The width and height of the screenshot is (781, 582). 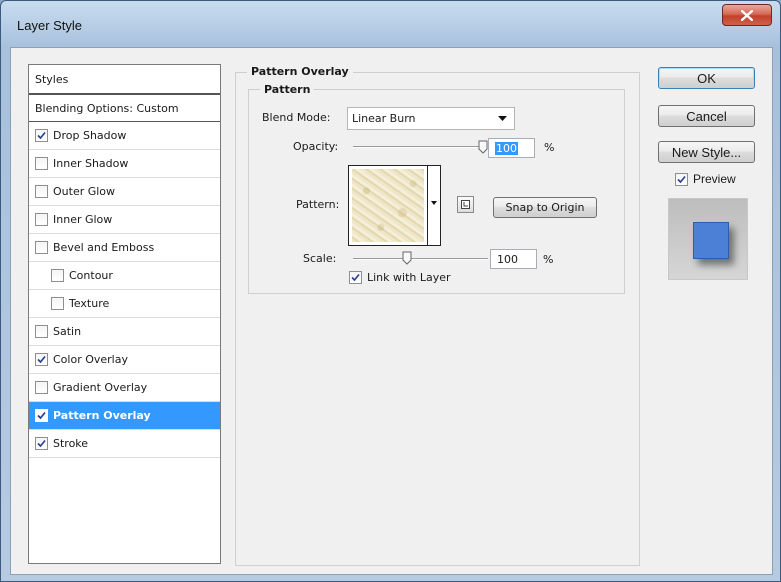 What do you see at coordinates (681, 179) in the screenshot?
I see `preview-check-icon` at bounding box center [681, 179].